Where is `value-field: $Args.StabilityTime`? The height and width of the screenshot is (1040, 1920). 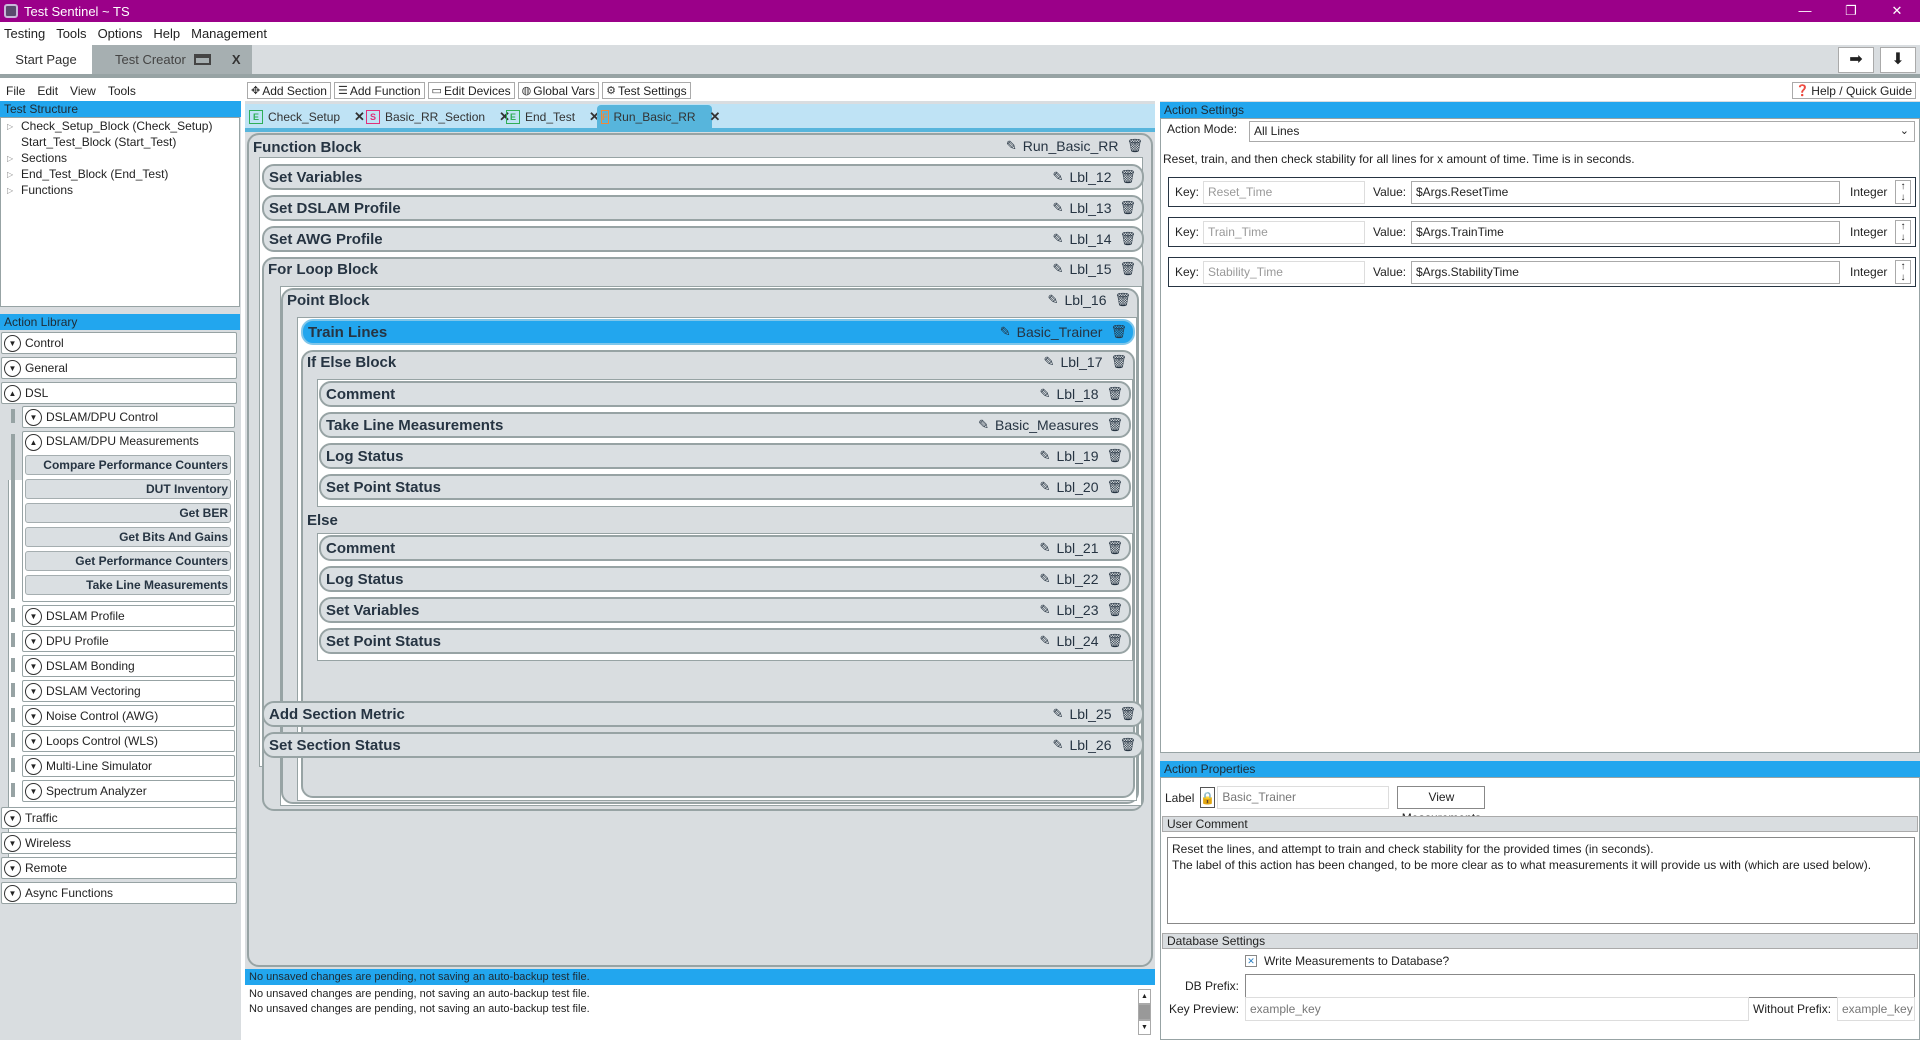 value-field: $Args.StabilityTime is located at coordinates (1625, 272).